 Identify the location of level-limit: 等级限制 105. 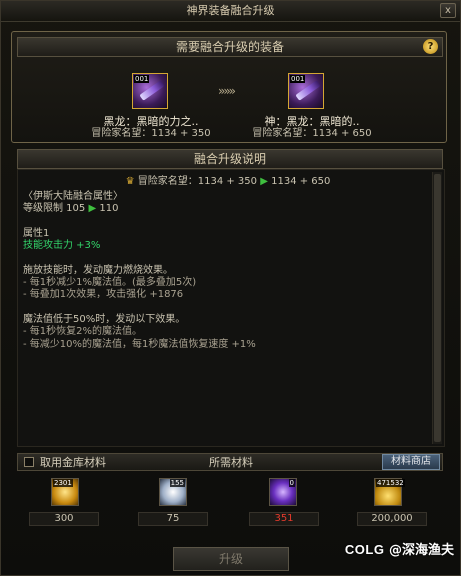
(54, 209).